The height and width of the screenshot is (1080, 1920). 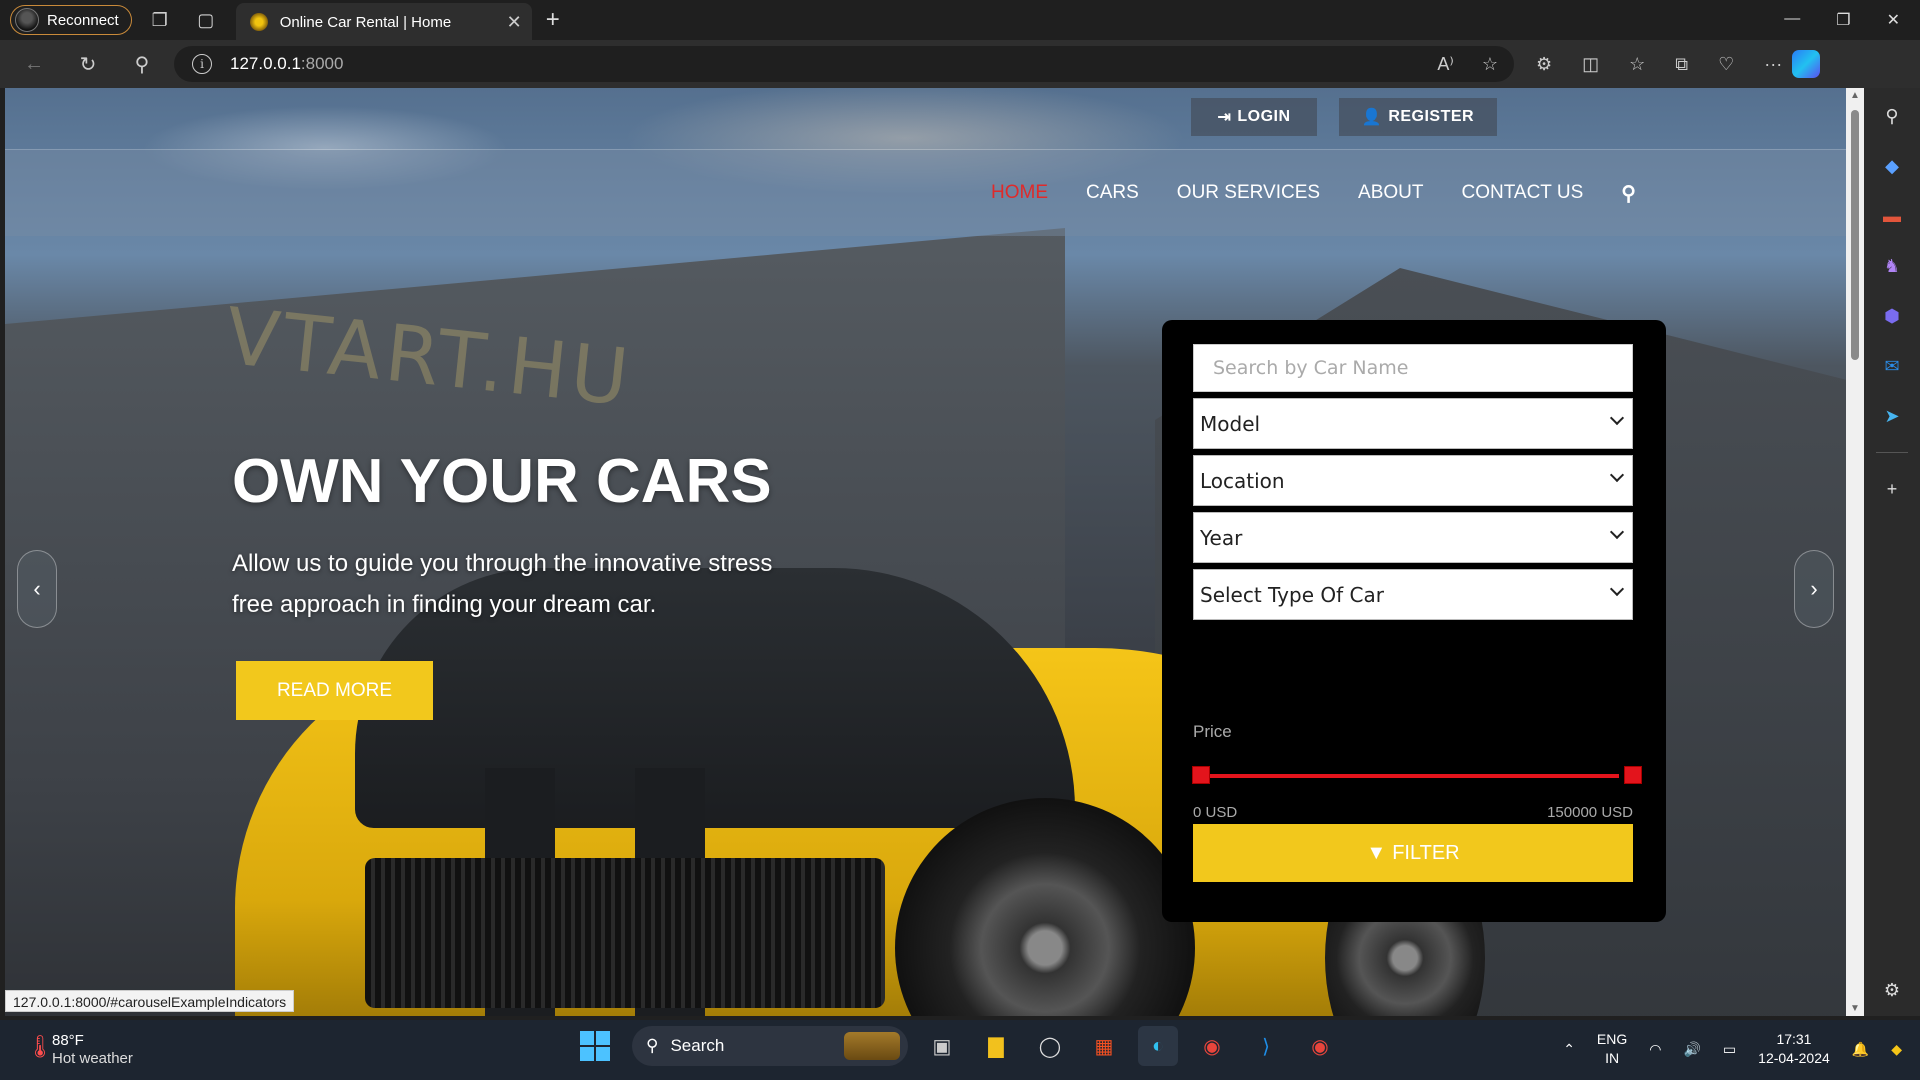 What do you see at coordinates (27, 20) in the screenshot?
I see `profile-avatar` at bounding box center [27, 20].